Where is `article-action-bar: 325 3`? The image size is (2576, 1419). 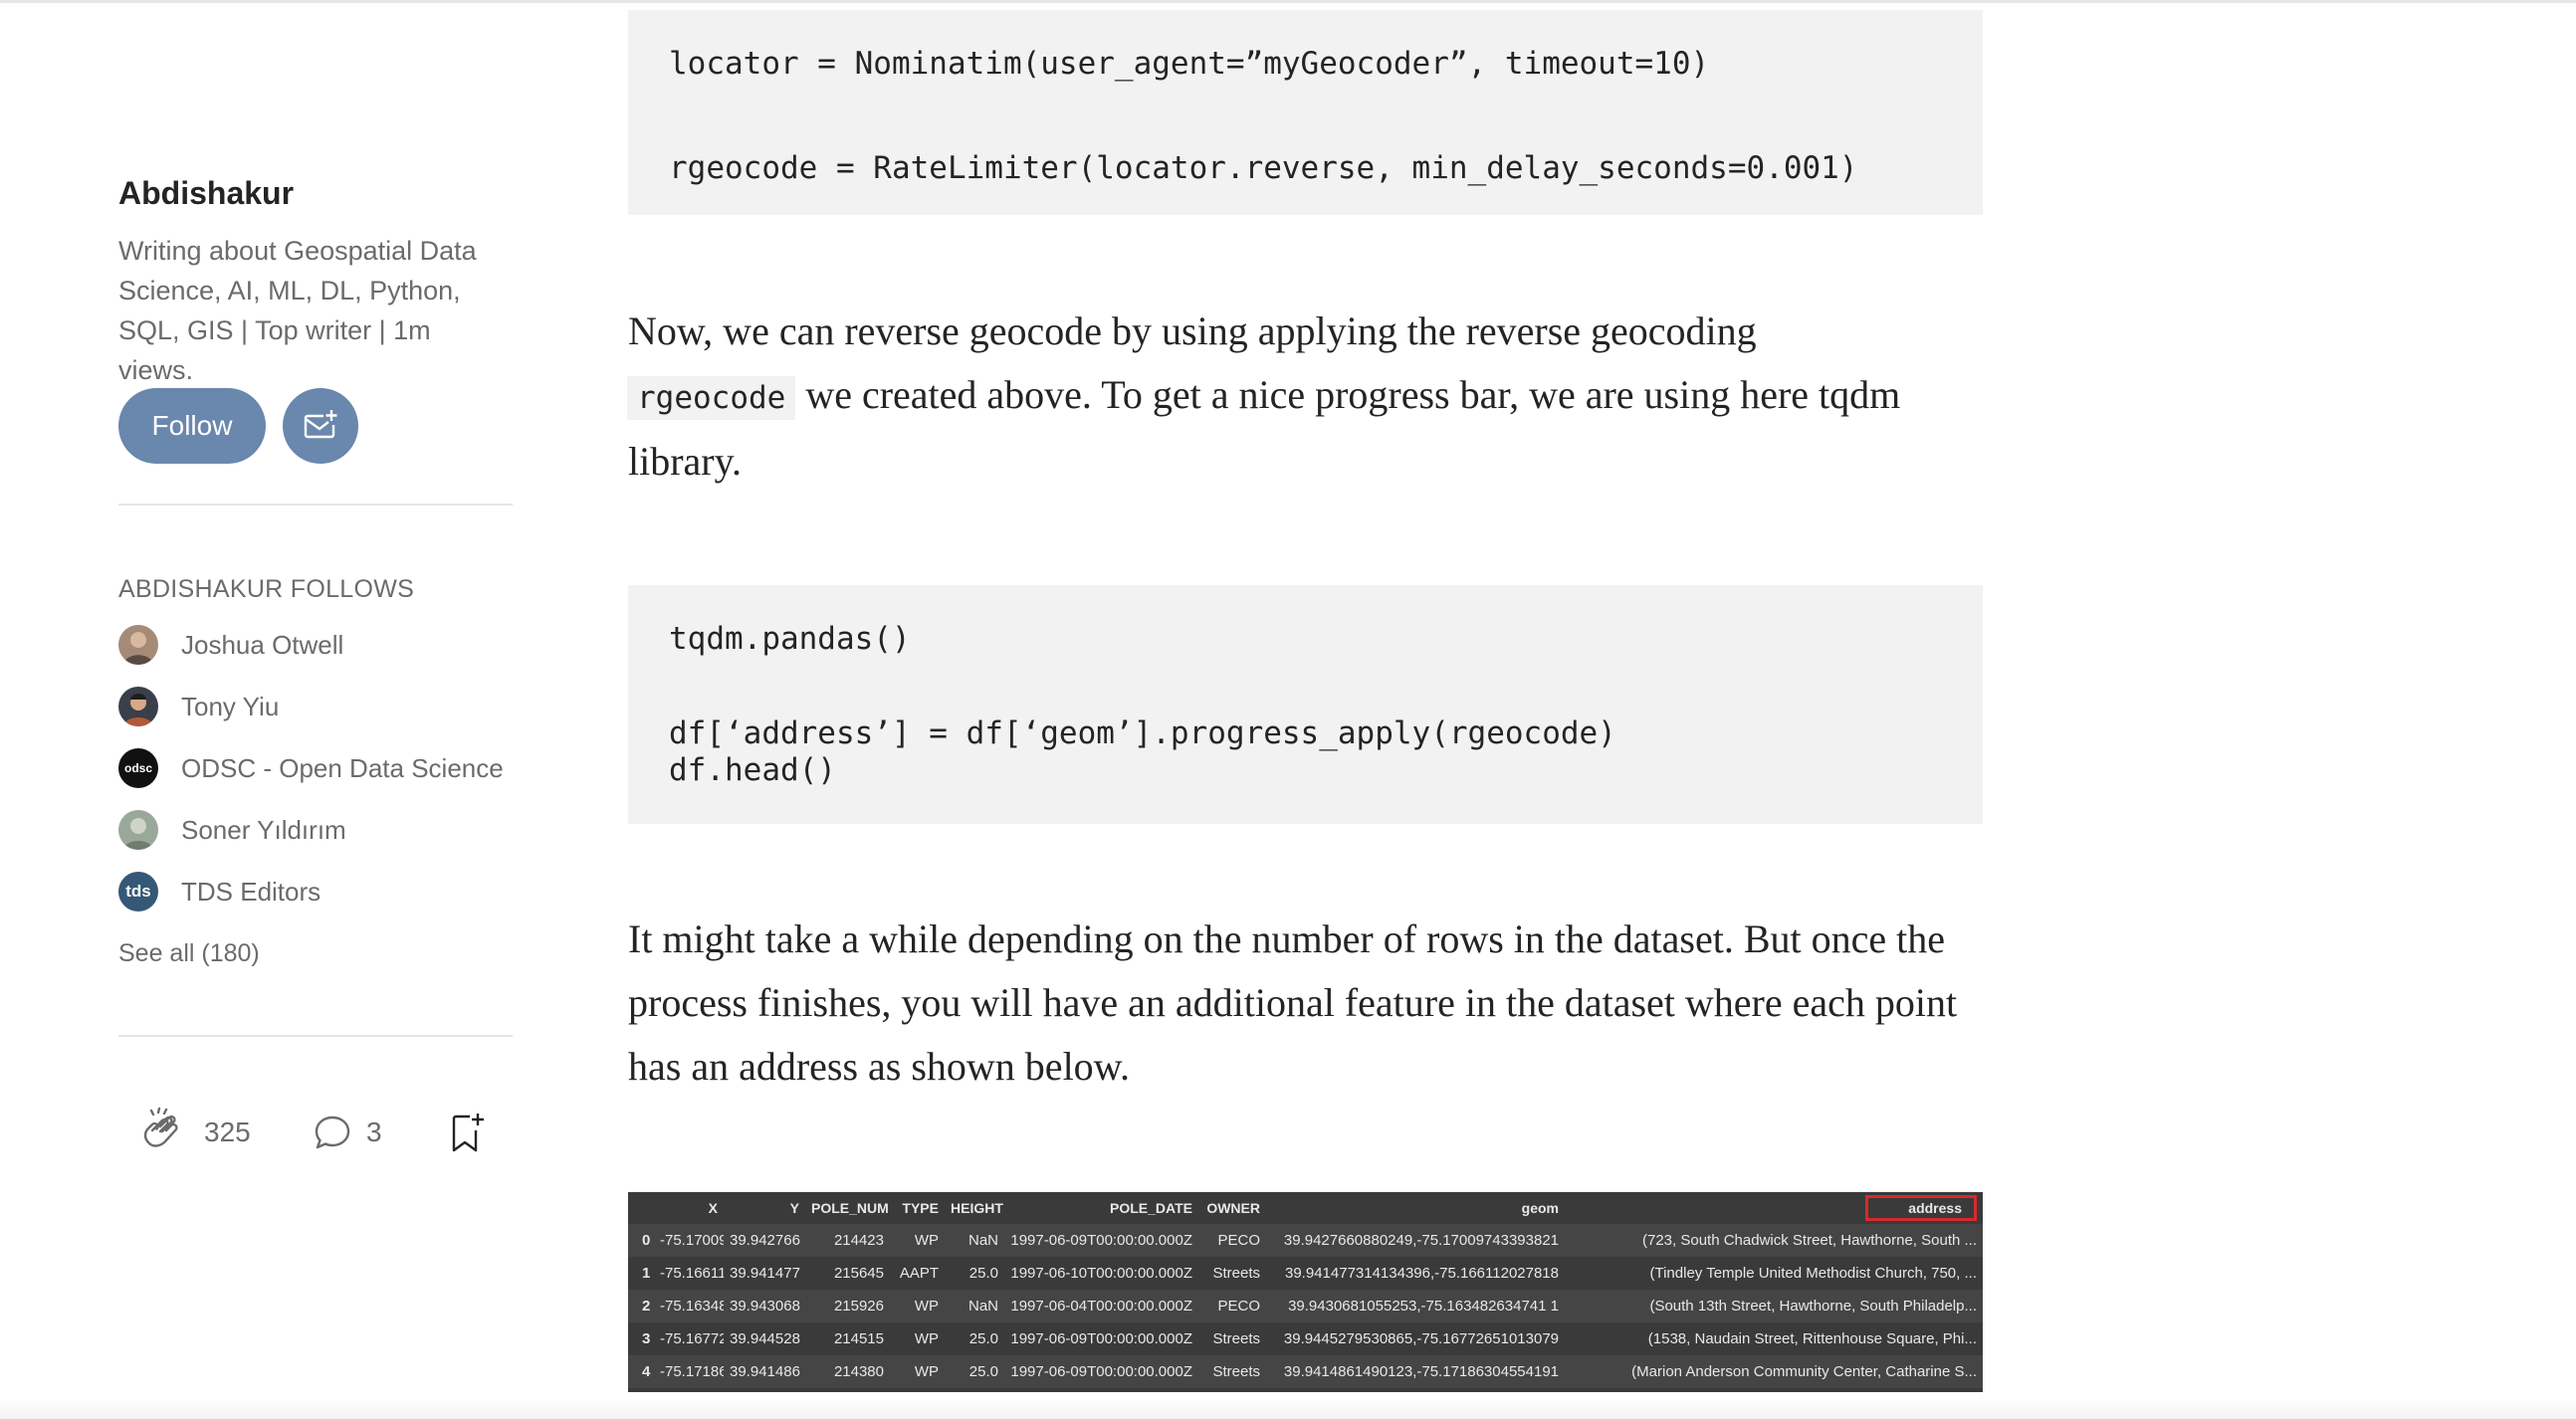 article-action-bar: 325 3 is located at coordinates (327, 1132).